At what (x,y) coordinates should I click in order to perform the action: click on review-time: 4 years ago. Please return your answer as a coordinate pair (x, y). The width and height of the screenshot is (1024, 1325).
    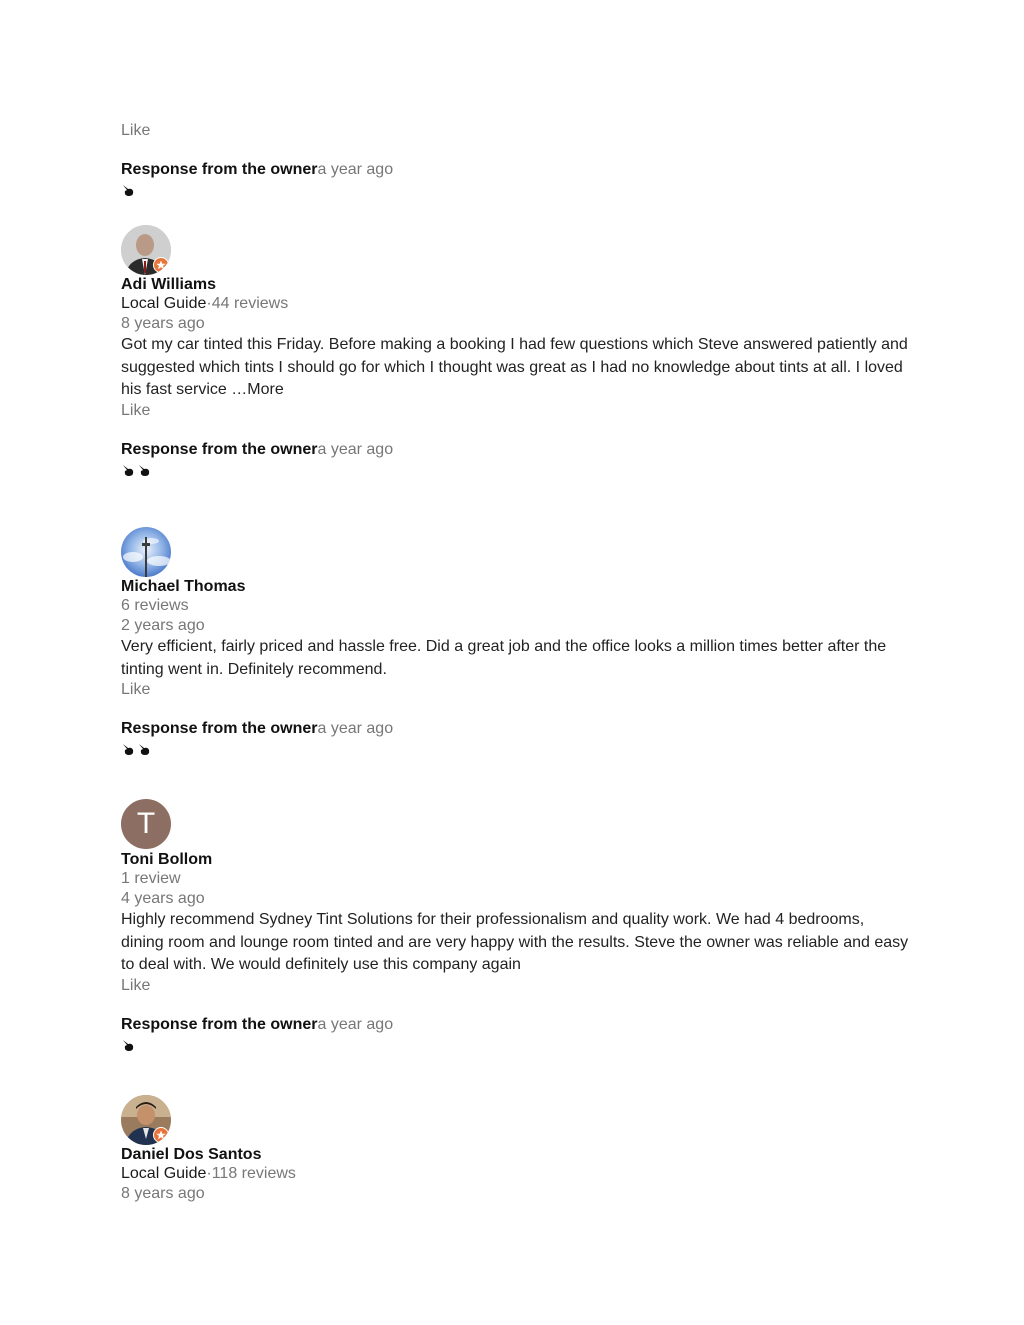
    Looking at the image, I should click on (163, 898).